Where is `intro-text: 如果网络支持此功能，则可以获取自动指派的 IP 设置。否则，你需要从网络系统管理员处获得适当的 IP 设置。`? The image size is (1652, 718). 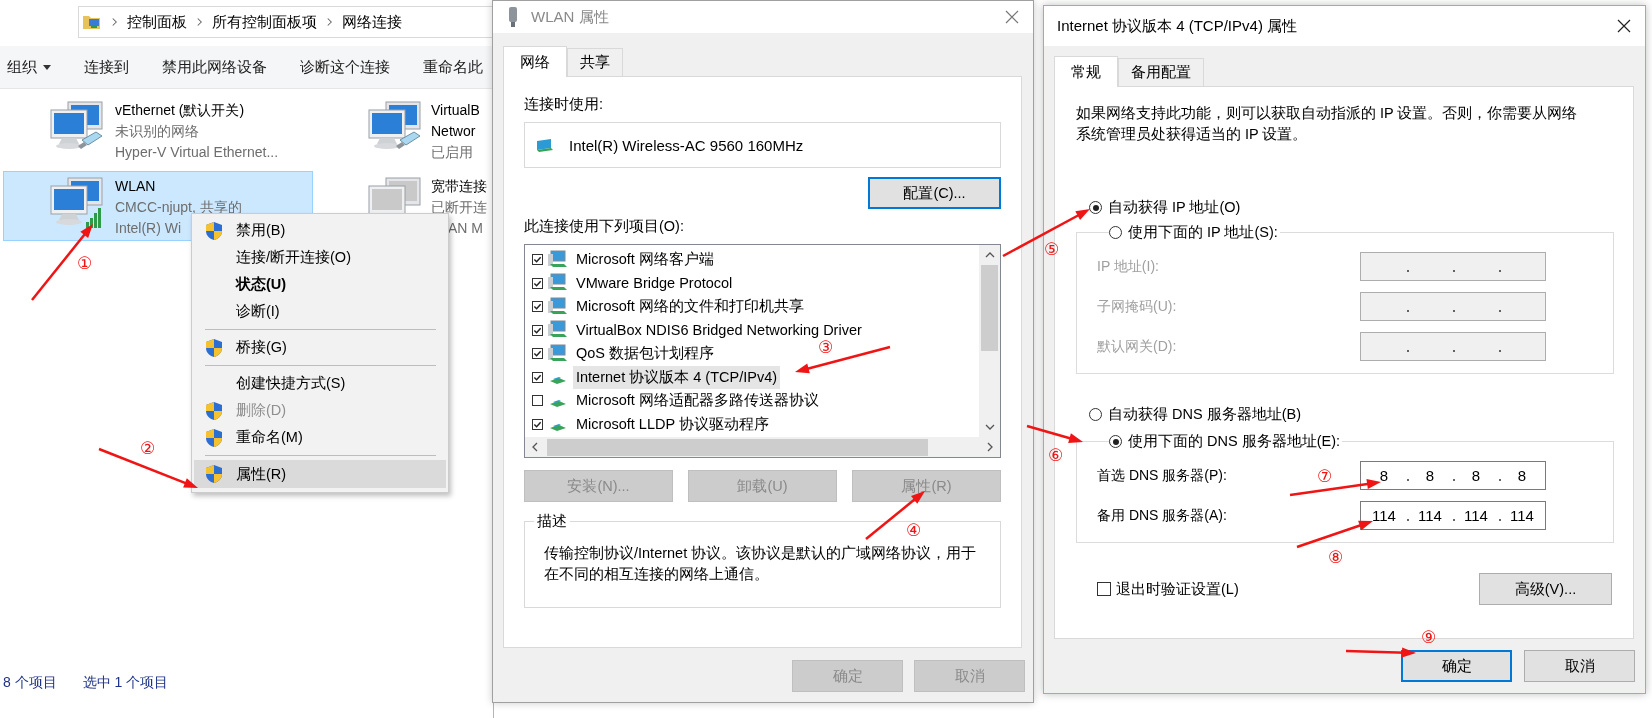 intro-text: 如果网络支持此功能，则可以获取自动指派的 IP 设置。否则，你需要从网络系统管理员处获得适当的 IP 设置。 is located at coordinates (1327, 124).